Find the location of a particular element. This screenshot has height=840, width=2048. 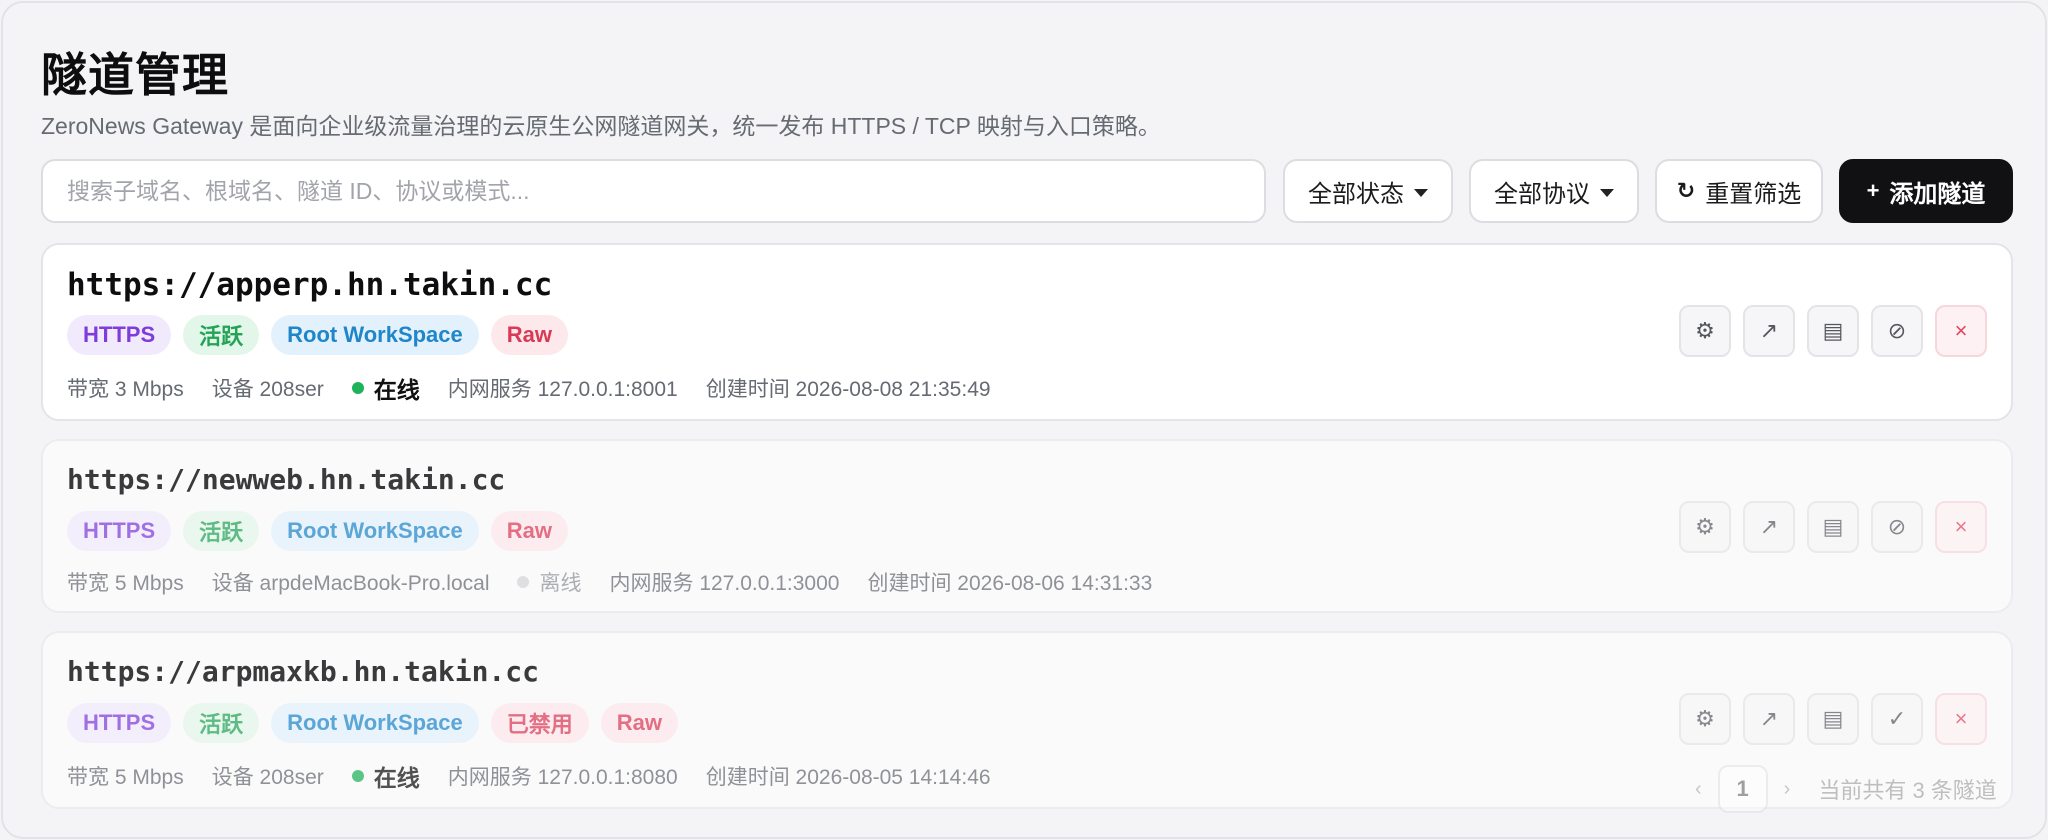

reset-filters-button: ↻ 重置筛选 is located at coordinates (1739, 191).